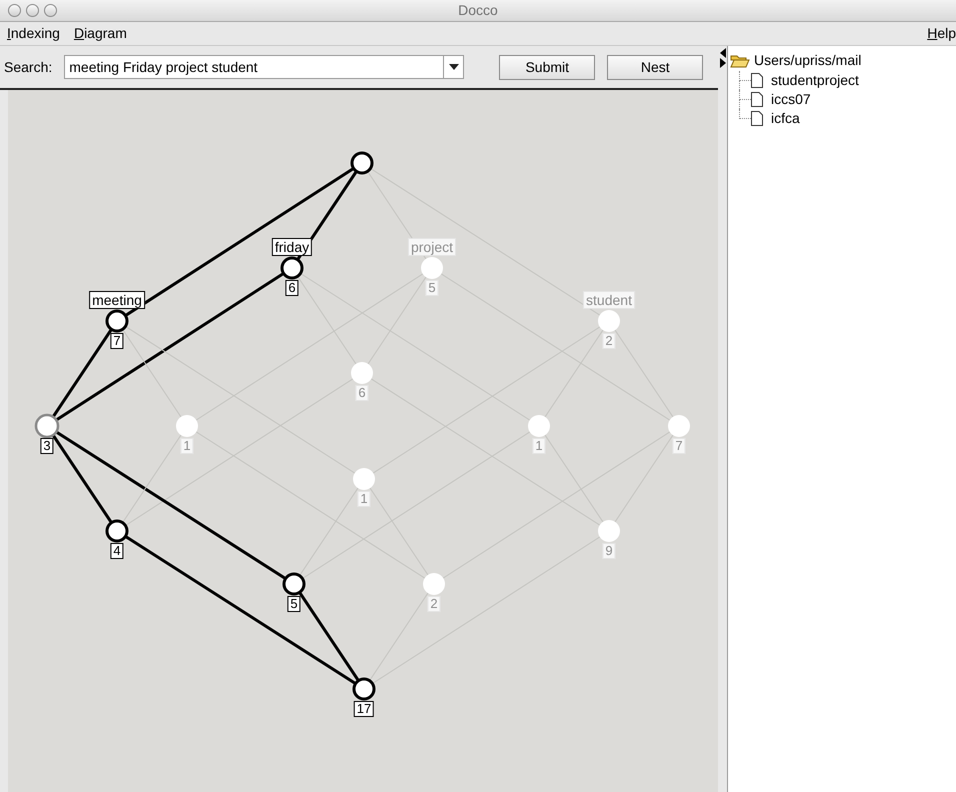 The width and height of the screenshot is (956, 792). I want to click on menu-item: Indexing, so click(33, 33).